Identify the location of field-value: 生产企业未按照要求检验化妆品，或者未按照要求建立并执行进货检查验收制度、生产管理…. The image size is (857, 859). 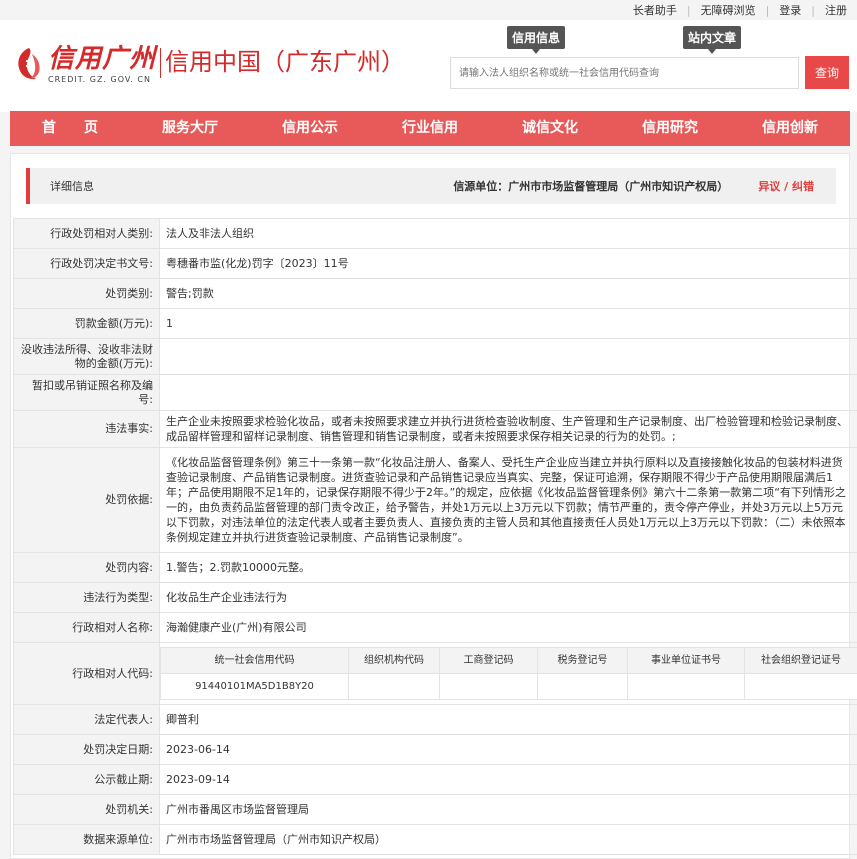
(508, 429).